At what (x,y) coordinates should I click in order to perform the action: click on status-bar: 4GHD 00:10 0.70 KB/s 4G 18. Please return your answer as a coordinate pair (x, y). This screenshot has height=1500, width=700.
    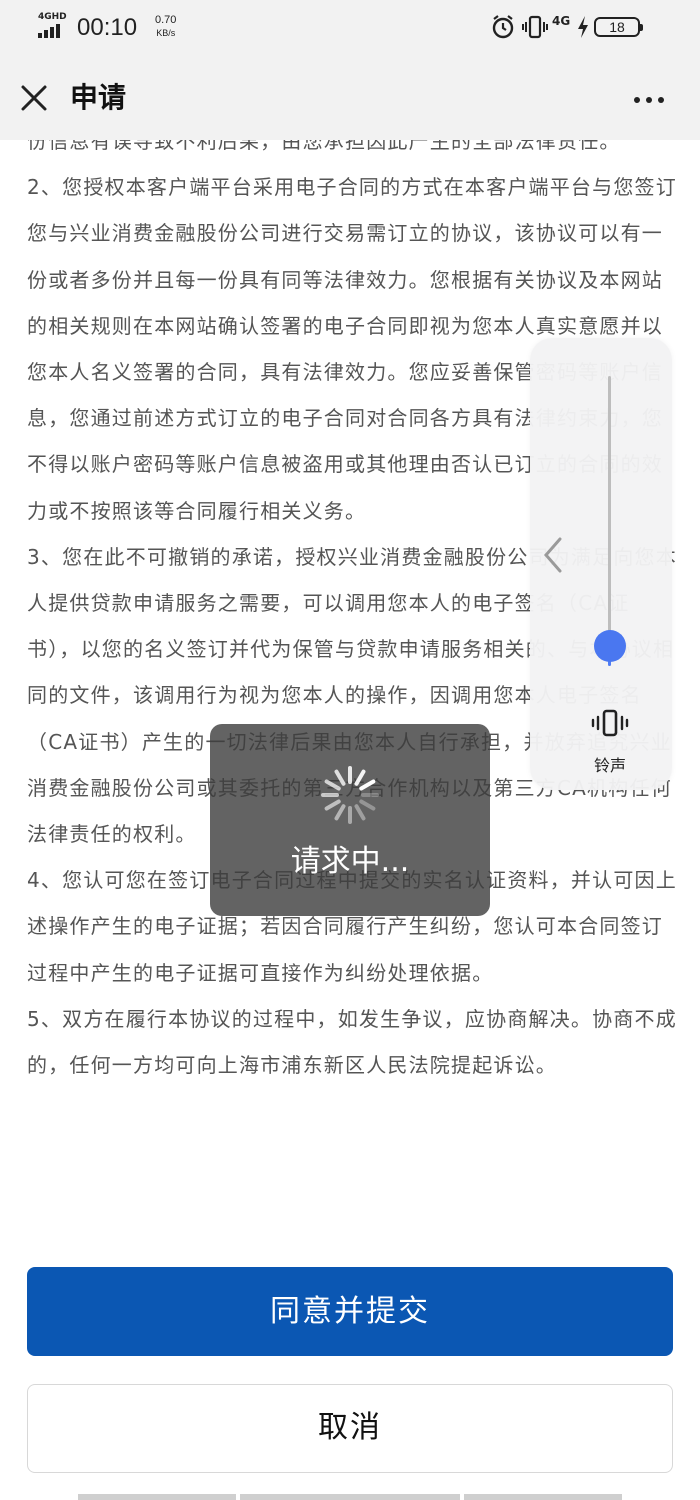
    Looking at the image, I should click on (350, 29).